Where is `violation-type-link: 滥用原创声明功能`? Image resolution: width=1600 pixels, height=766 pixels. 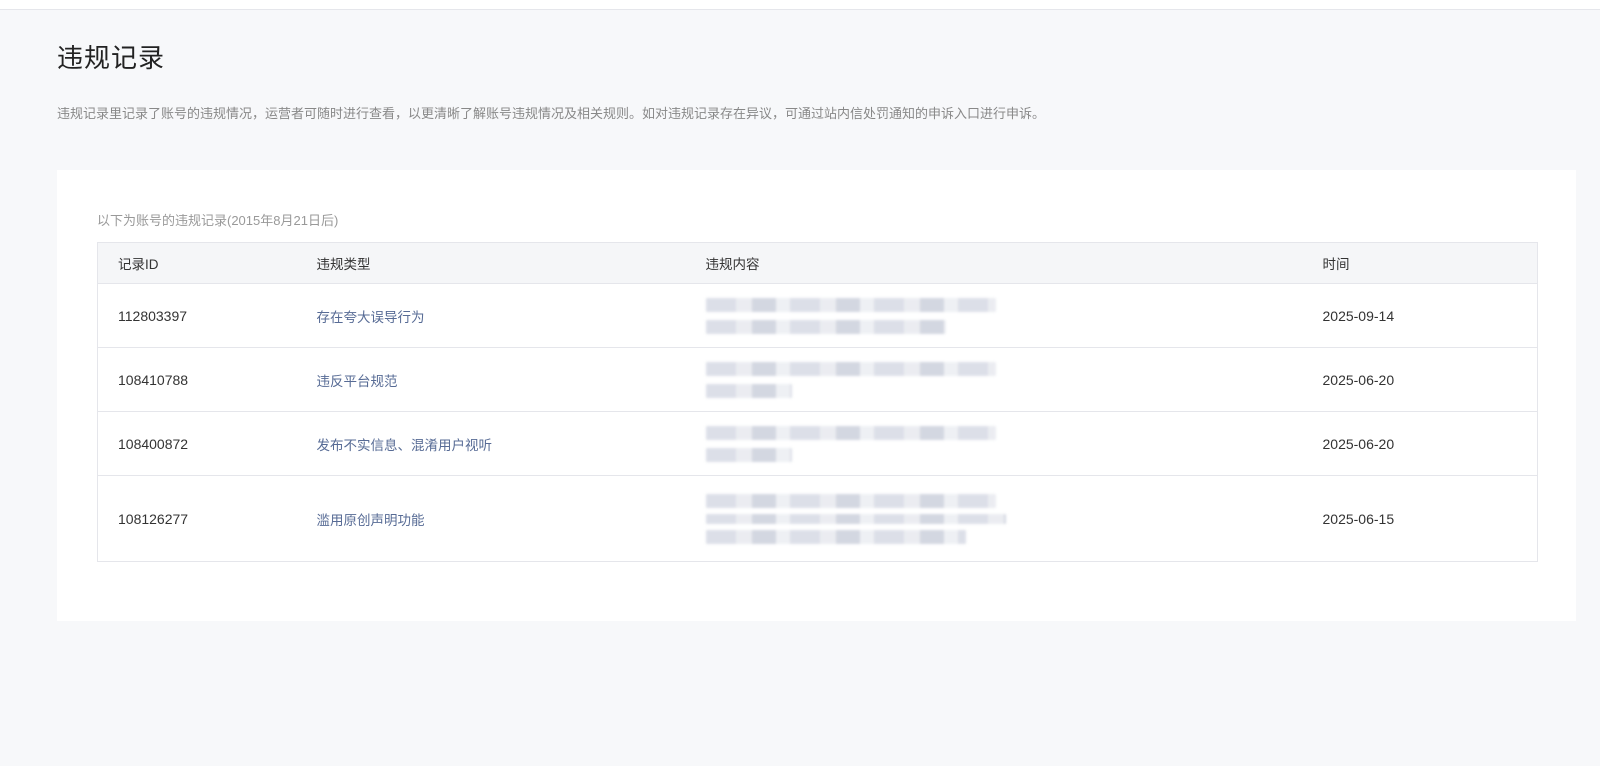
violation-type-link: 滥用原创声明功能 is located at coordinates (371, 520).